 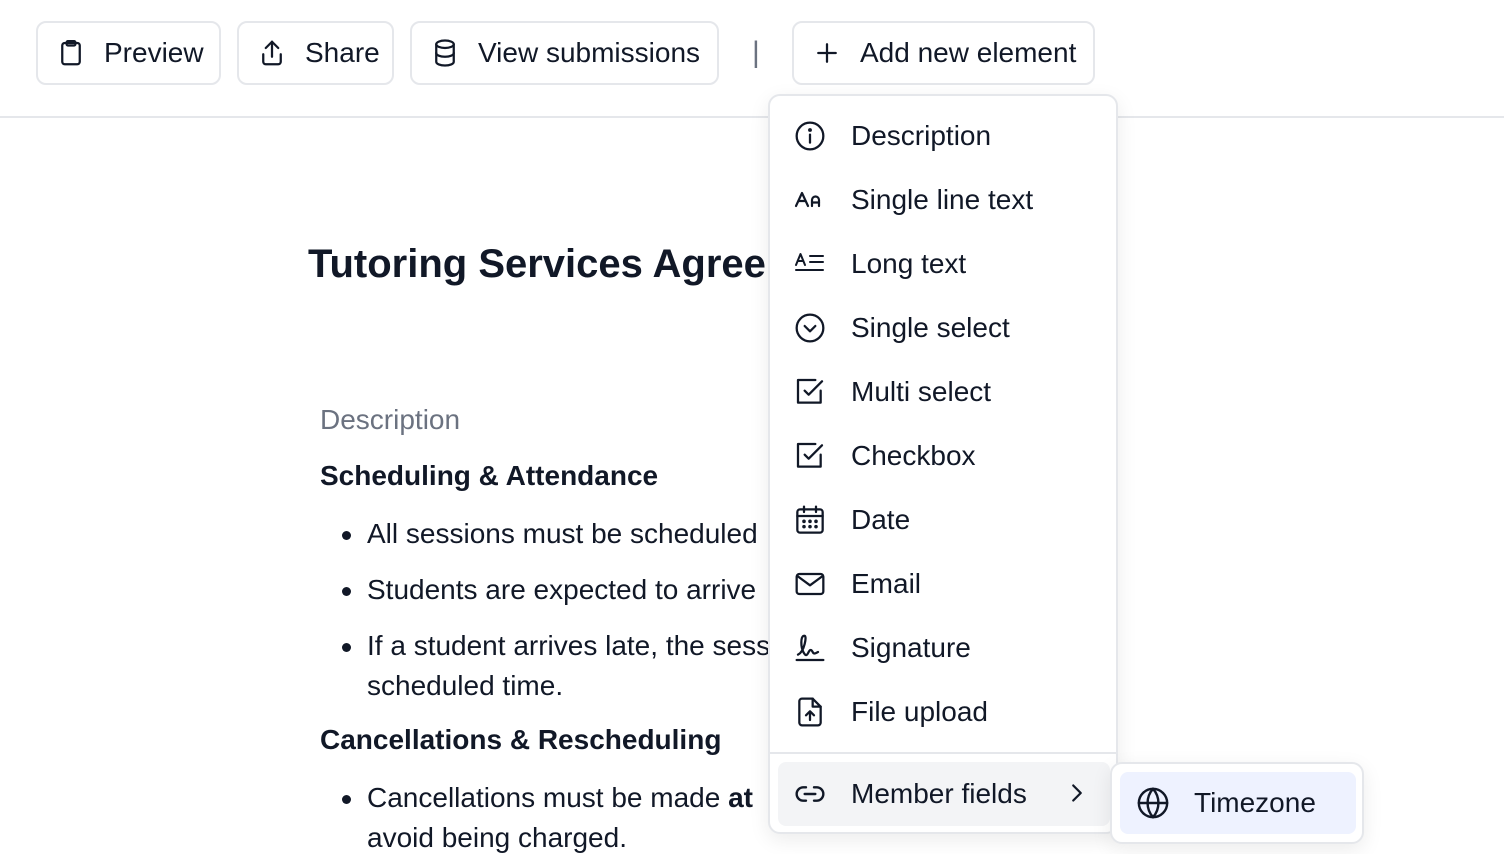 What do you see at coordinates (943, 392) in the screenshot?
I see `menu-item-multi-select: Multi select` at bounding box center [943, 392].